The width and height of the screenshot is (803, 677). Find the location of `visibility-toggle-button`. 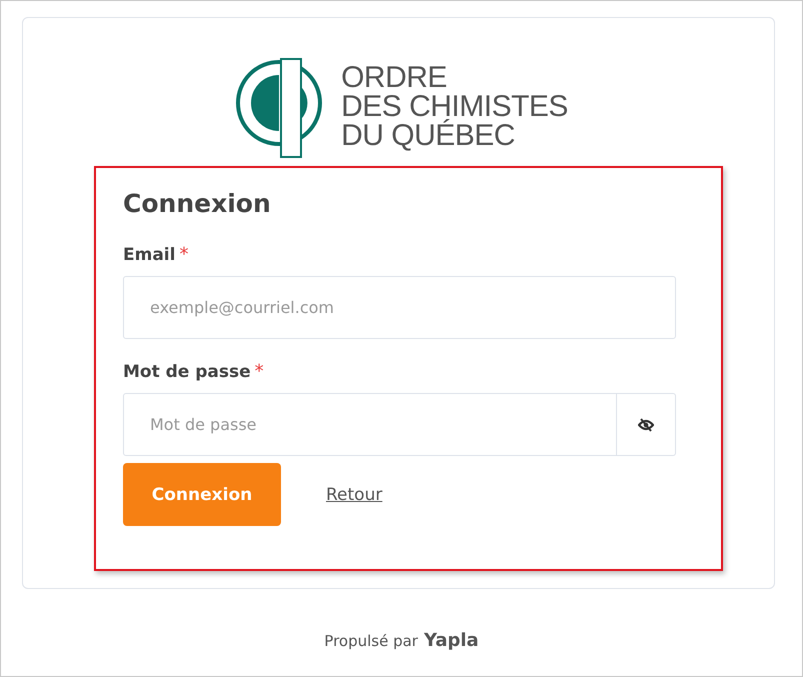

visibility-toggle-button is located at coordinates (646, 424).